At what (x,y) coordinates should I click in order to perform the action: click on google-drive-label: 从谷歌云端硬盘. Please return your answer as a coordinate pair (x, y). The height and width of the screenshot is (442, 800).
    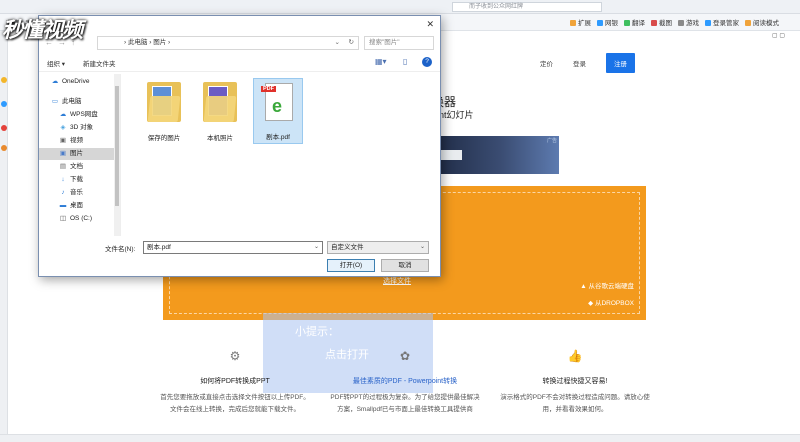
    Looking at the image, I should click on (611, 286).